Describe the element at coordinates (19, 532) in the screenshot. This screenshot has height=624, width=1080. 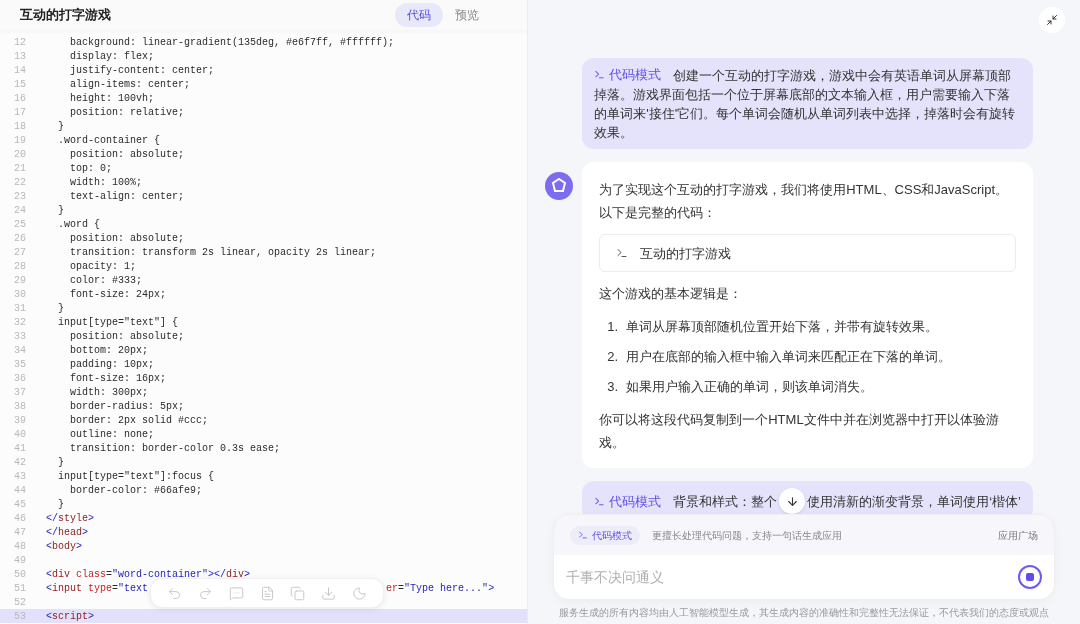
I see `line-number: 47` at that location.